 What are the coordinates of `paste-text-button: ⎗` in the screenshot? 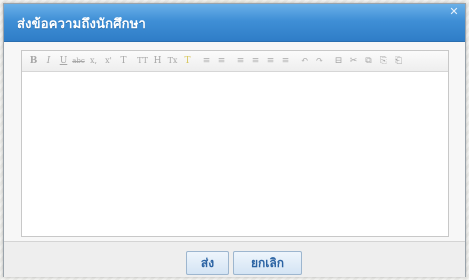 It's located at (398, 61).